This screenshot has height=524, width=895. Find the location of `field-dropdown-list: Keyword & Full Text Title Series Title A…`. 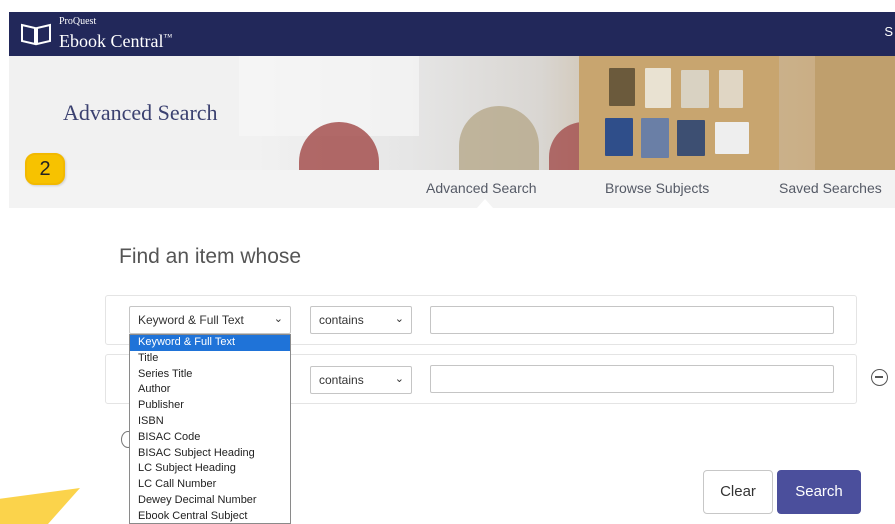

field-dropdown-list: Keyword & Full Text Title Series Title A… is located at coordinates (210, 429).